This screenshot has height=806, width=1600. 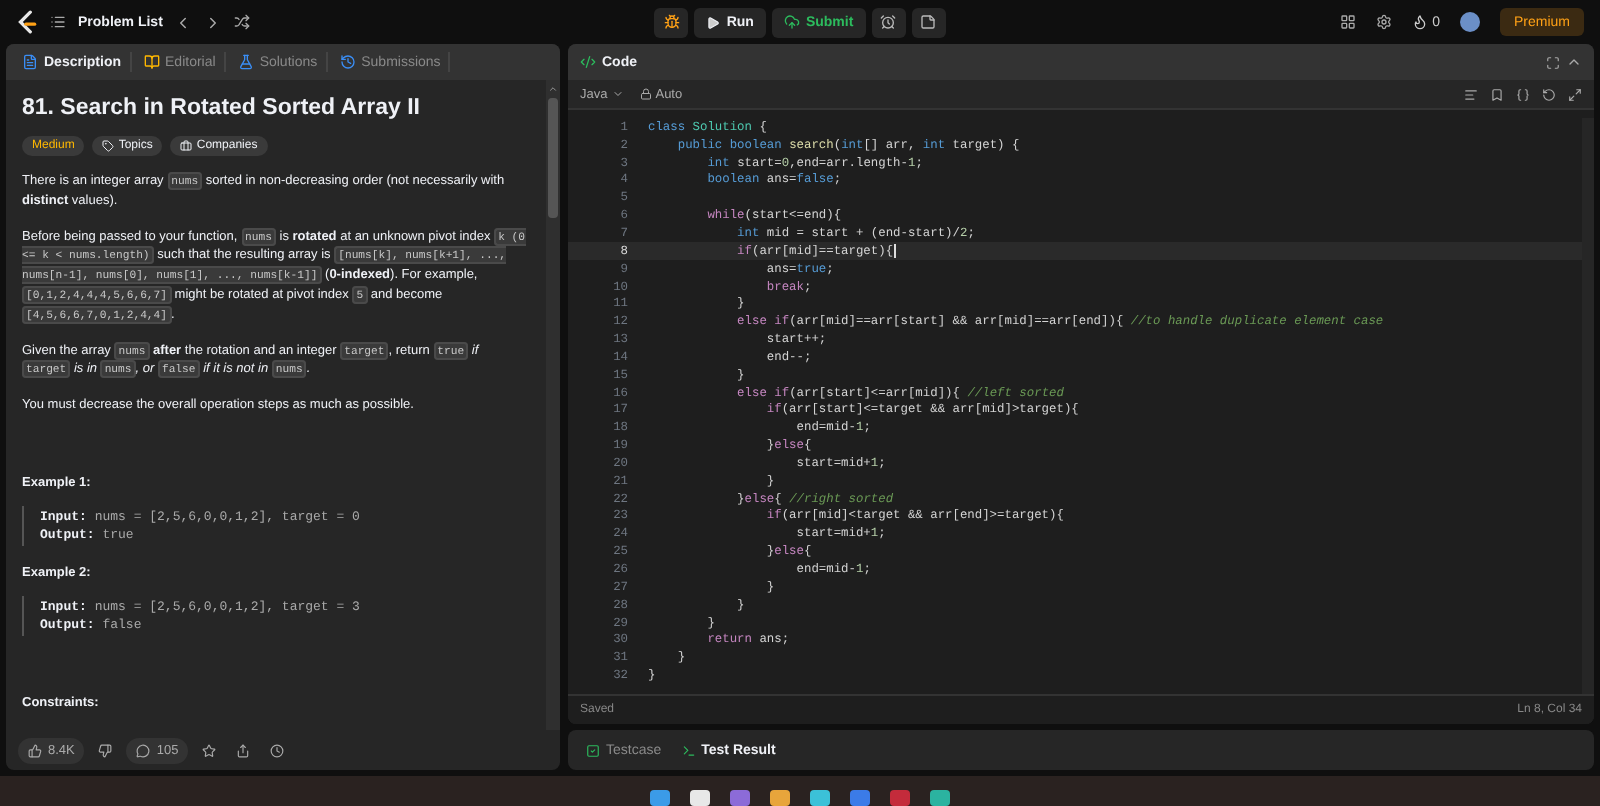 What do you see at coordinates (688, 750) in the screenshot?
I see `terminal-icon` at bounding box center [688, 750].